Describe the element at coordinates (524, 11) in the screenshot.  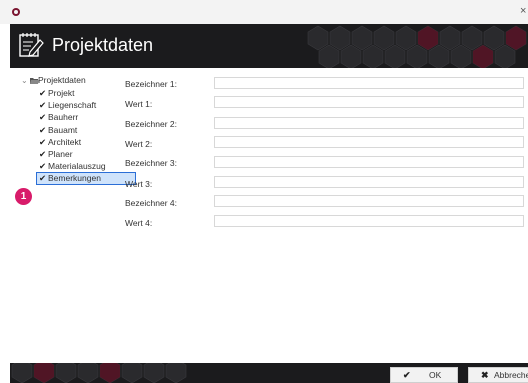
I see `close-icon: ×` at that location.